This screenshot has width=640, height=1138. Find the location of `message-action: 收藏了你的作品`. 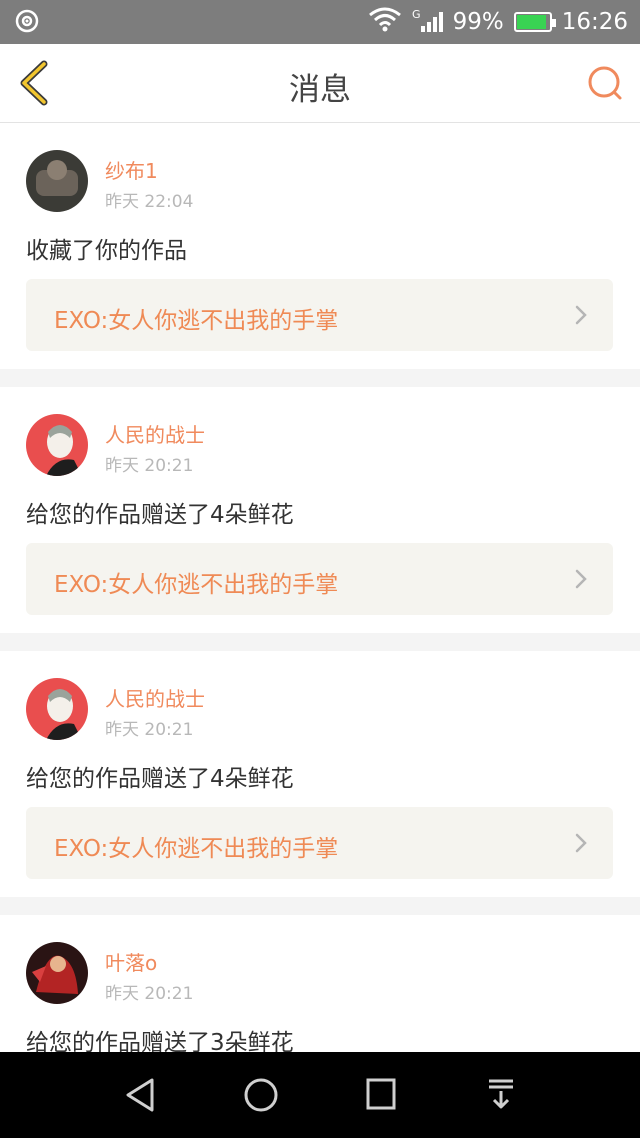

message-action: 收藏了你的作品 is located at coordinates (106, 251).